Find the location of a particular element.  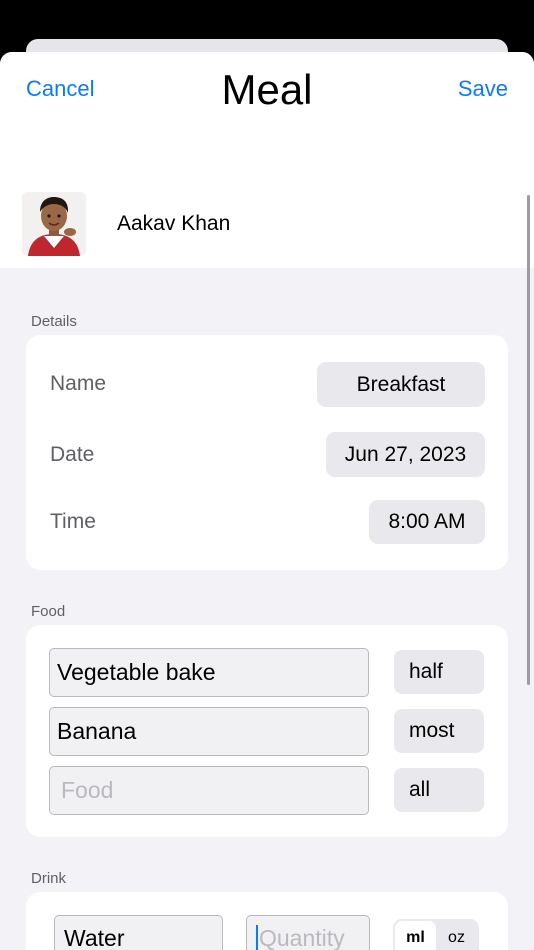

time-label: Time is located at coordinates (73, 521).